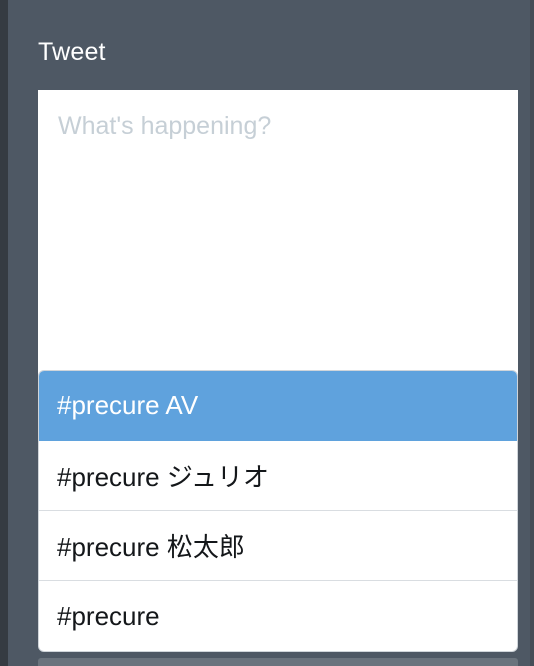 This screenshot has height=666, width=534. I want to click on suggestion-item: #precure 松太郎, so click(278, 546).